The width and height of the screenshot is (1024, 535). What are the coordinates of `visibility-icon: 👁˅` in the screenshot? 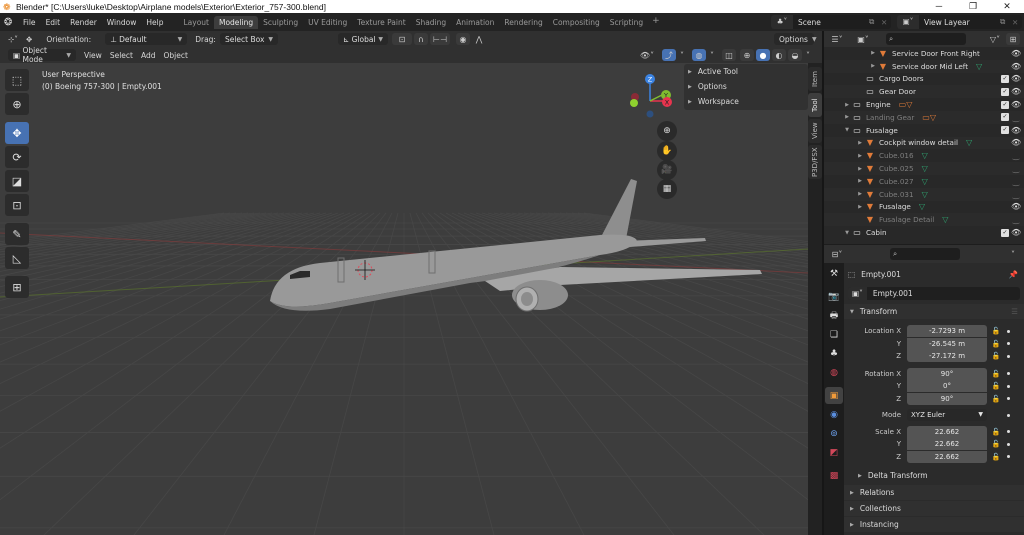 It's located at (647, 55).